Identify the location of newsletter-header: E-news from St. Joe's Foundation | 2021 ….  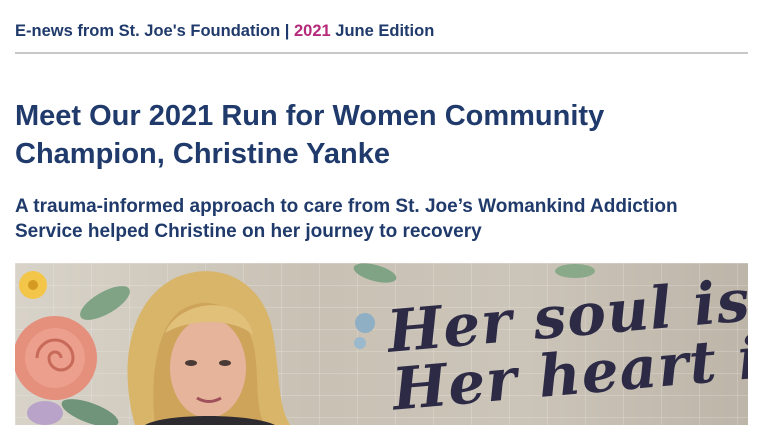
(224, 31).